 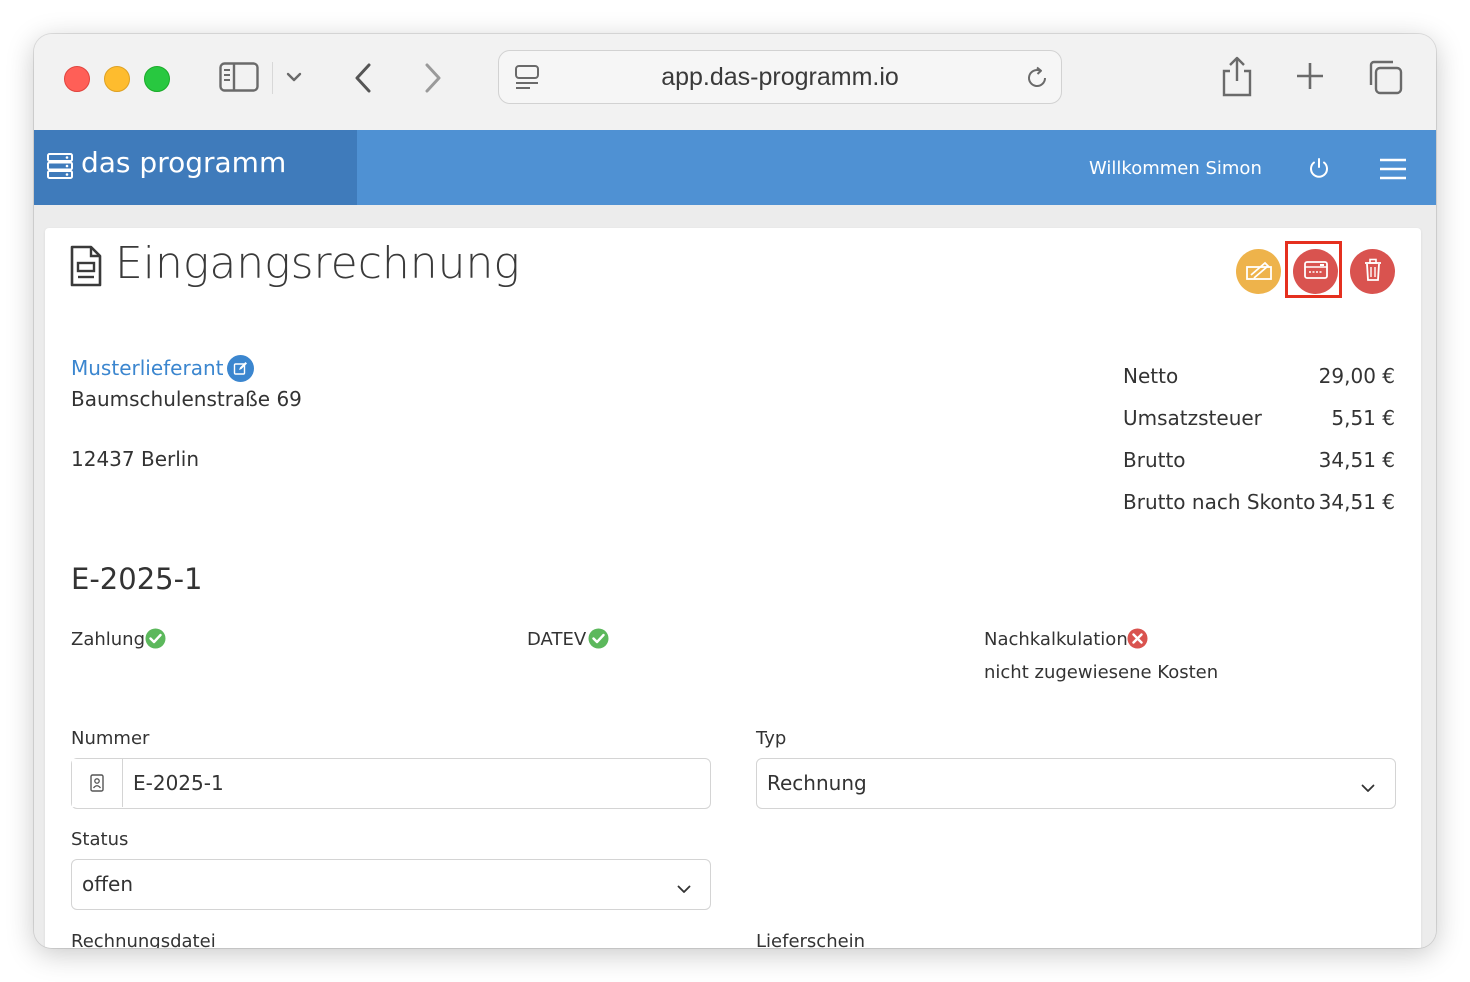 What do you see at coordinates (1151, 376) in the screenshot?
I see `netto-label: Netto` at bounding box center [1151, 376].